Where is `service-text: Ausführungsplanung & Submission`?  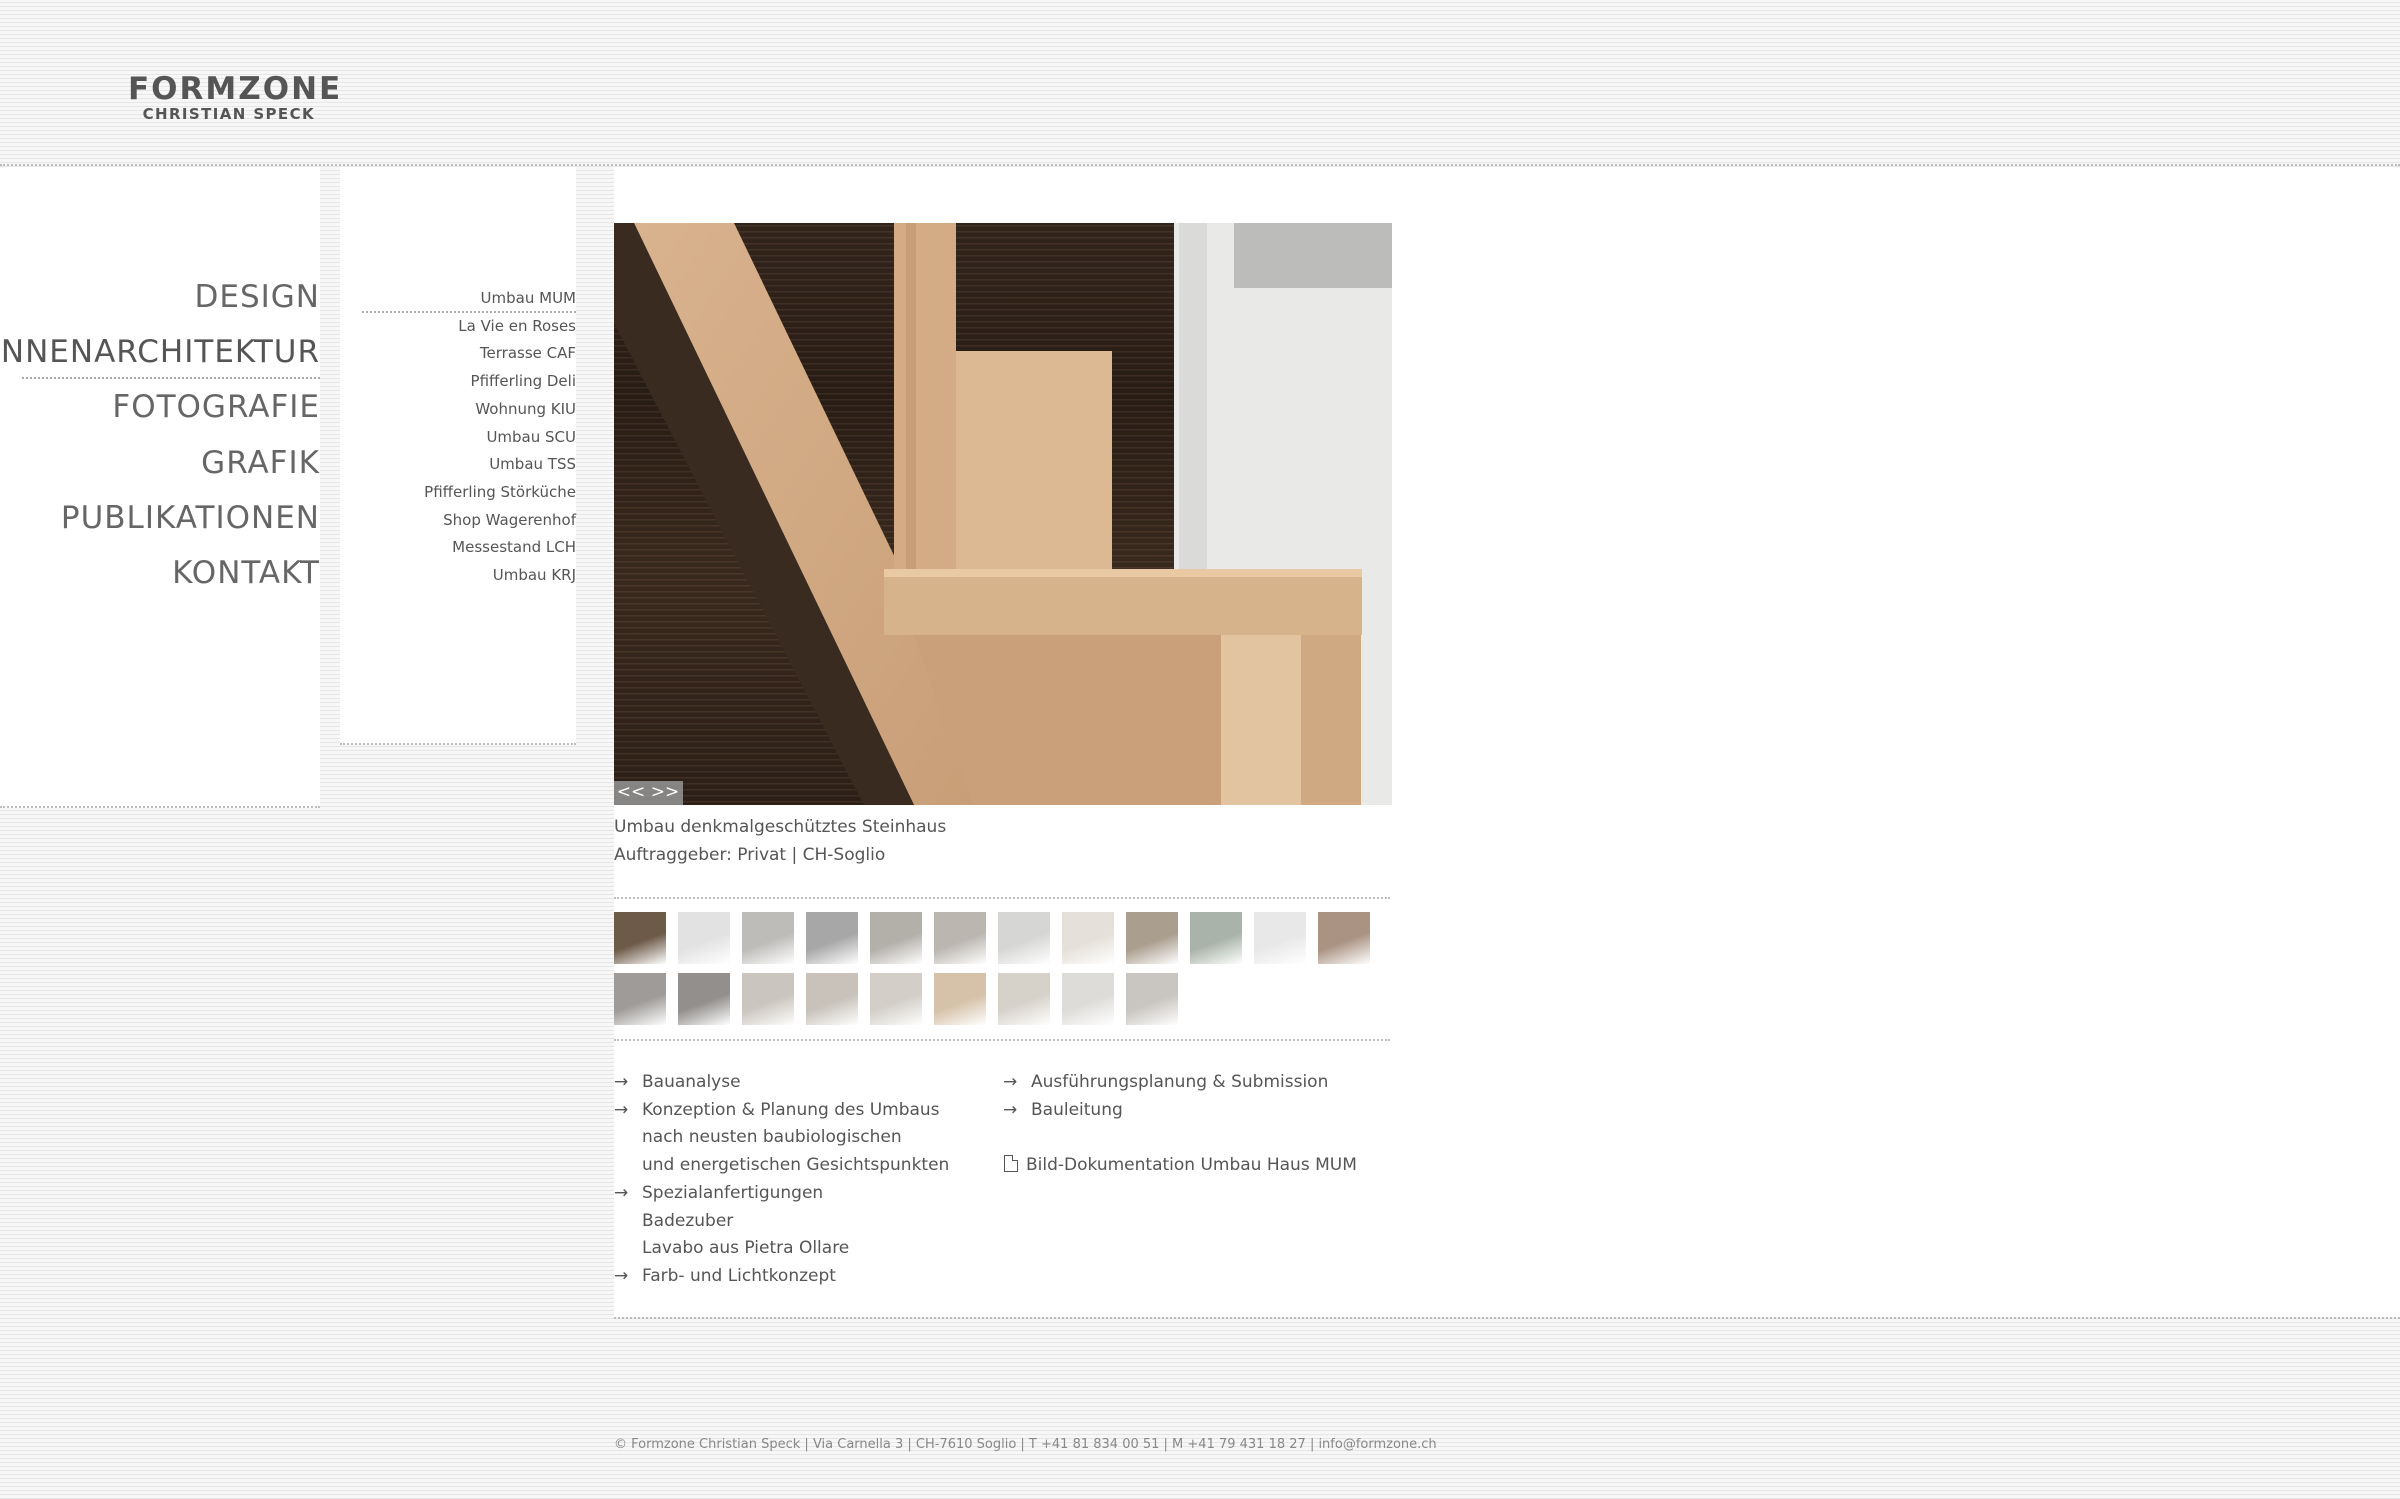
service-text: Ausführungsplanung & Submission is located at coordinates (1180, 1082).